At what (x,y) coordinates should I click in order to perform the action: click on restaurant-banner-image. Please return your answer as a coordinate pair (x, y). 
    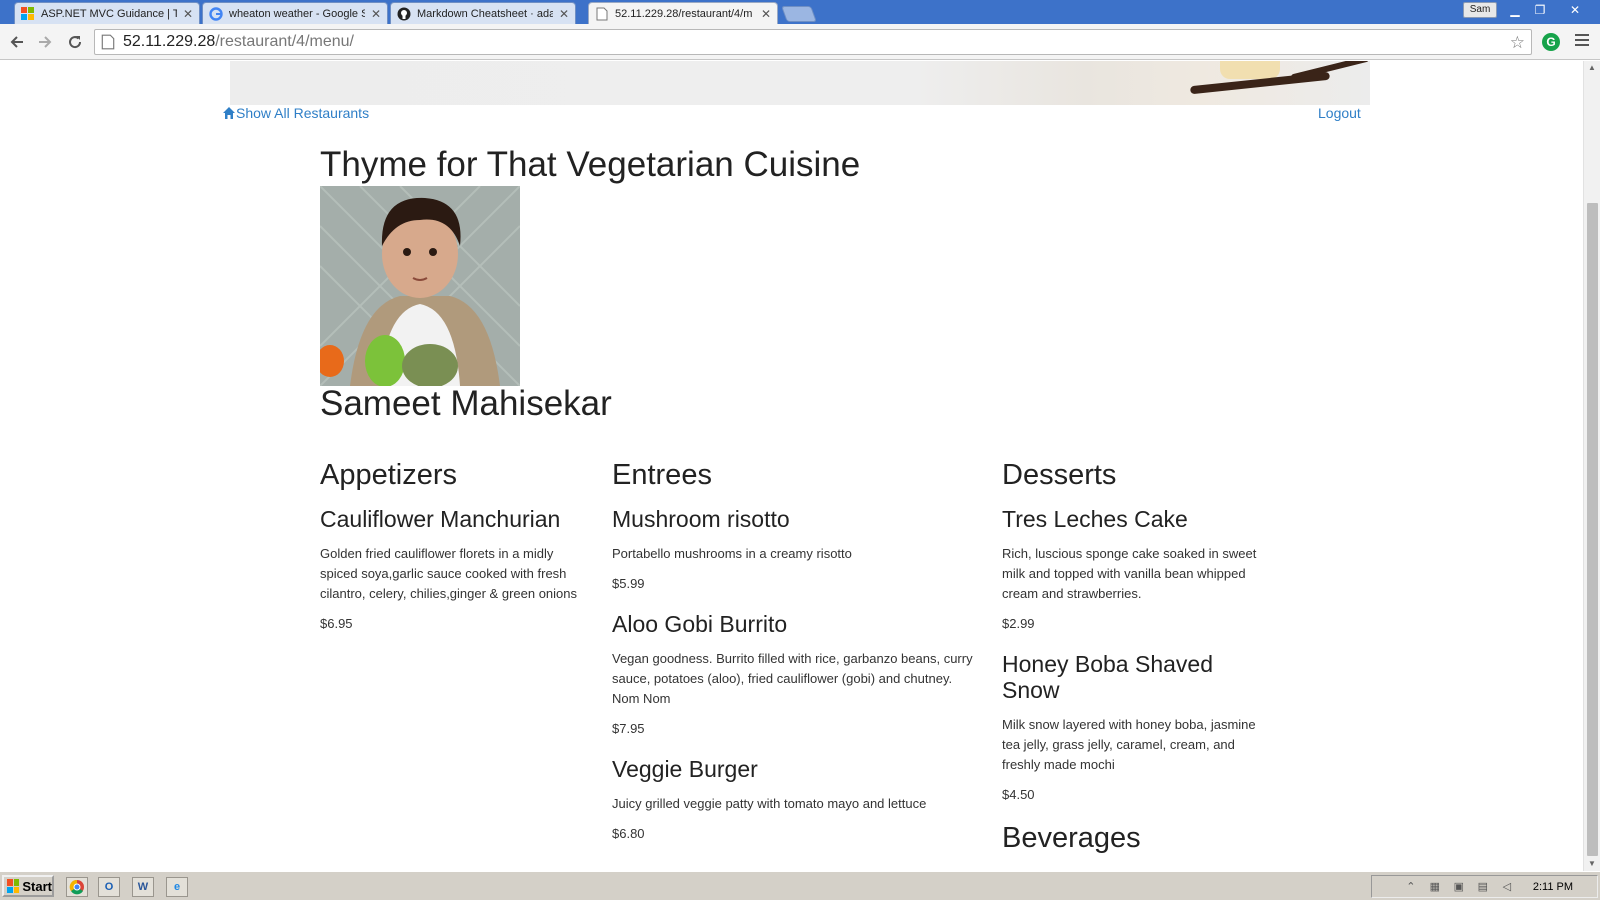
    Looking at the image, I should click on (800, 83).